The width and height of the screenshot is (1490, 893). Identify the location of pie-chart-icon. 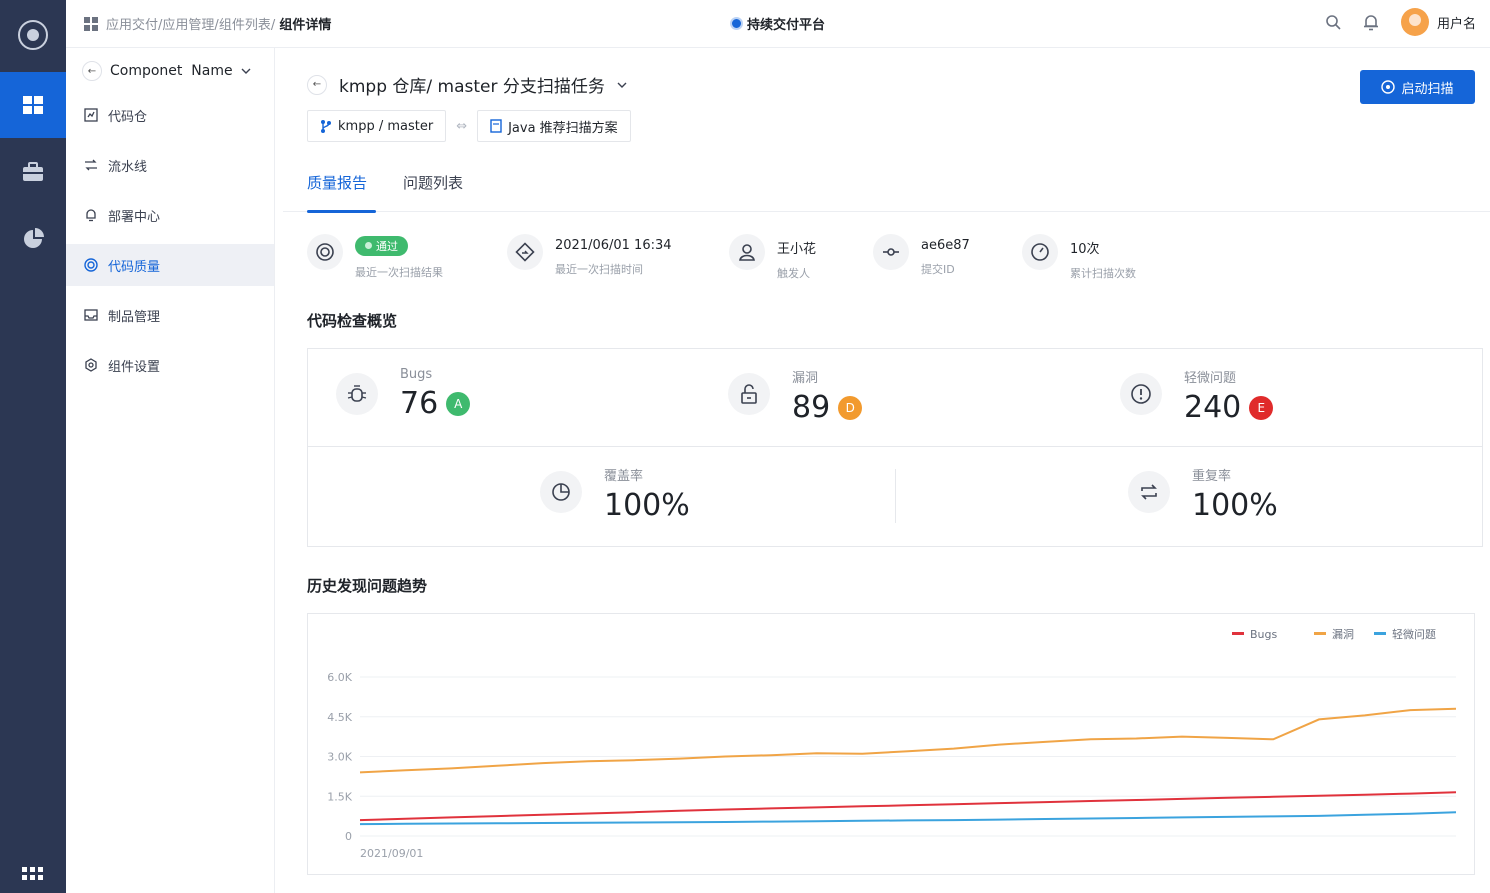
(34, 238).